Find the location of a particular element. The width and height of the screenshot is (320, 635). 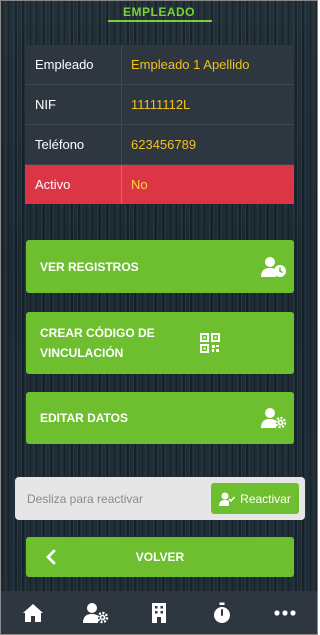

ver-registros-button: VER REGISTROS is located at coordinates (160, 266).